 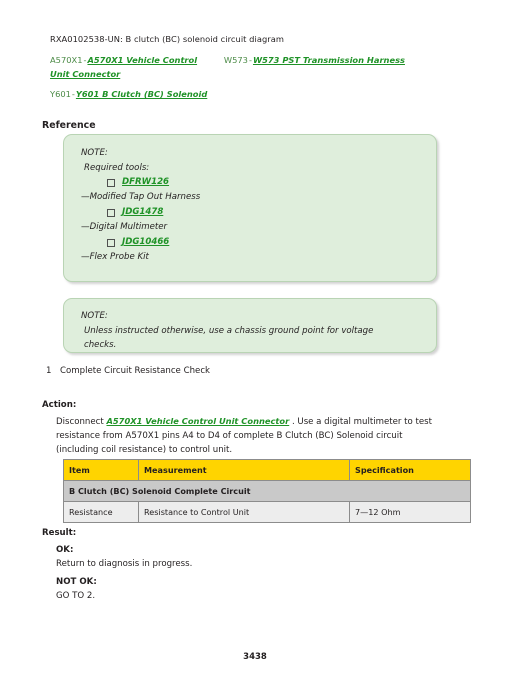 I want to click on result-label: Result:, so click(x=59, y=533).